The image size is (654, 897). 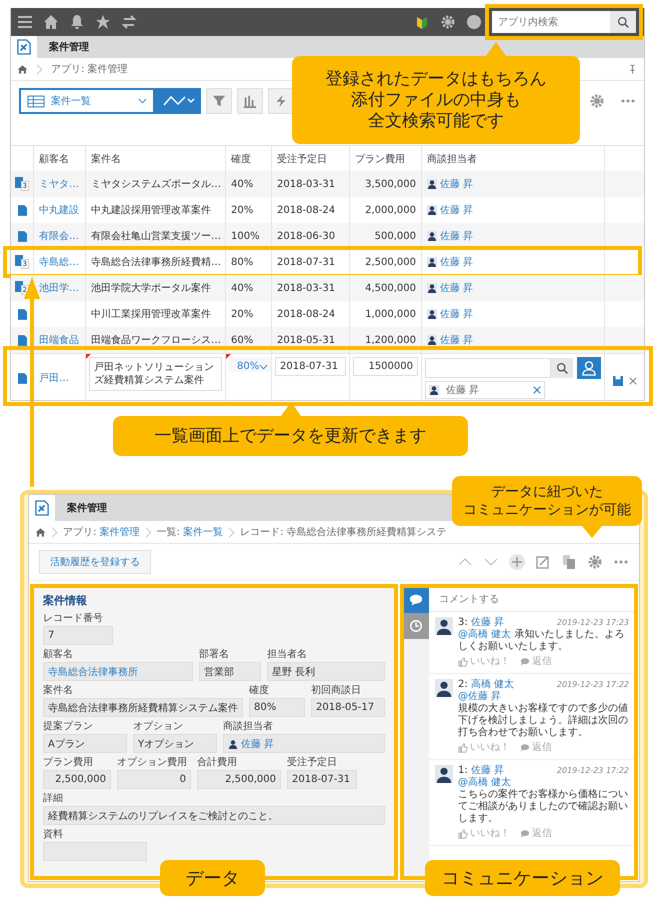 What do you see at coordinates (537, 390) in the screenshot?
I see `remove-icon` at bounding box center [537, 390].